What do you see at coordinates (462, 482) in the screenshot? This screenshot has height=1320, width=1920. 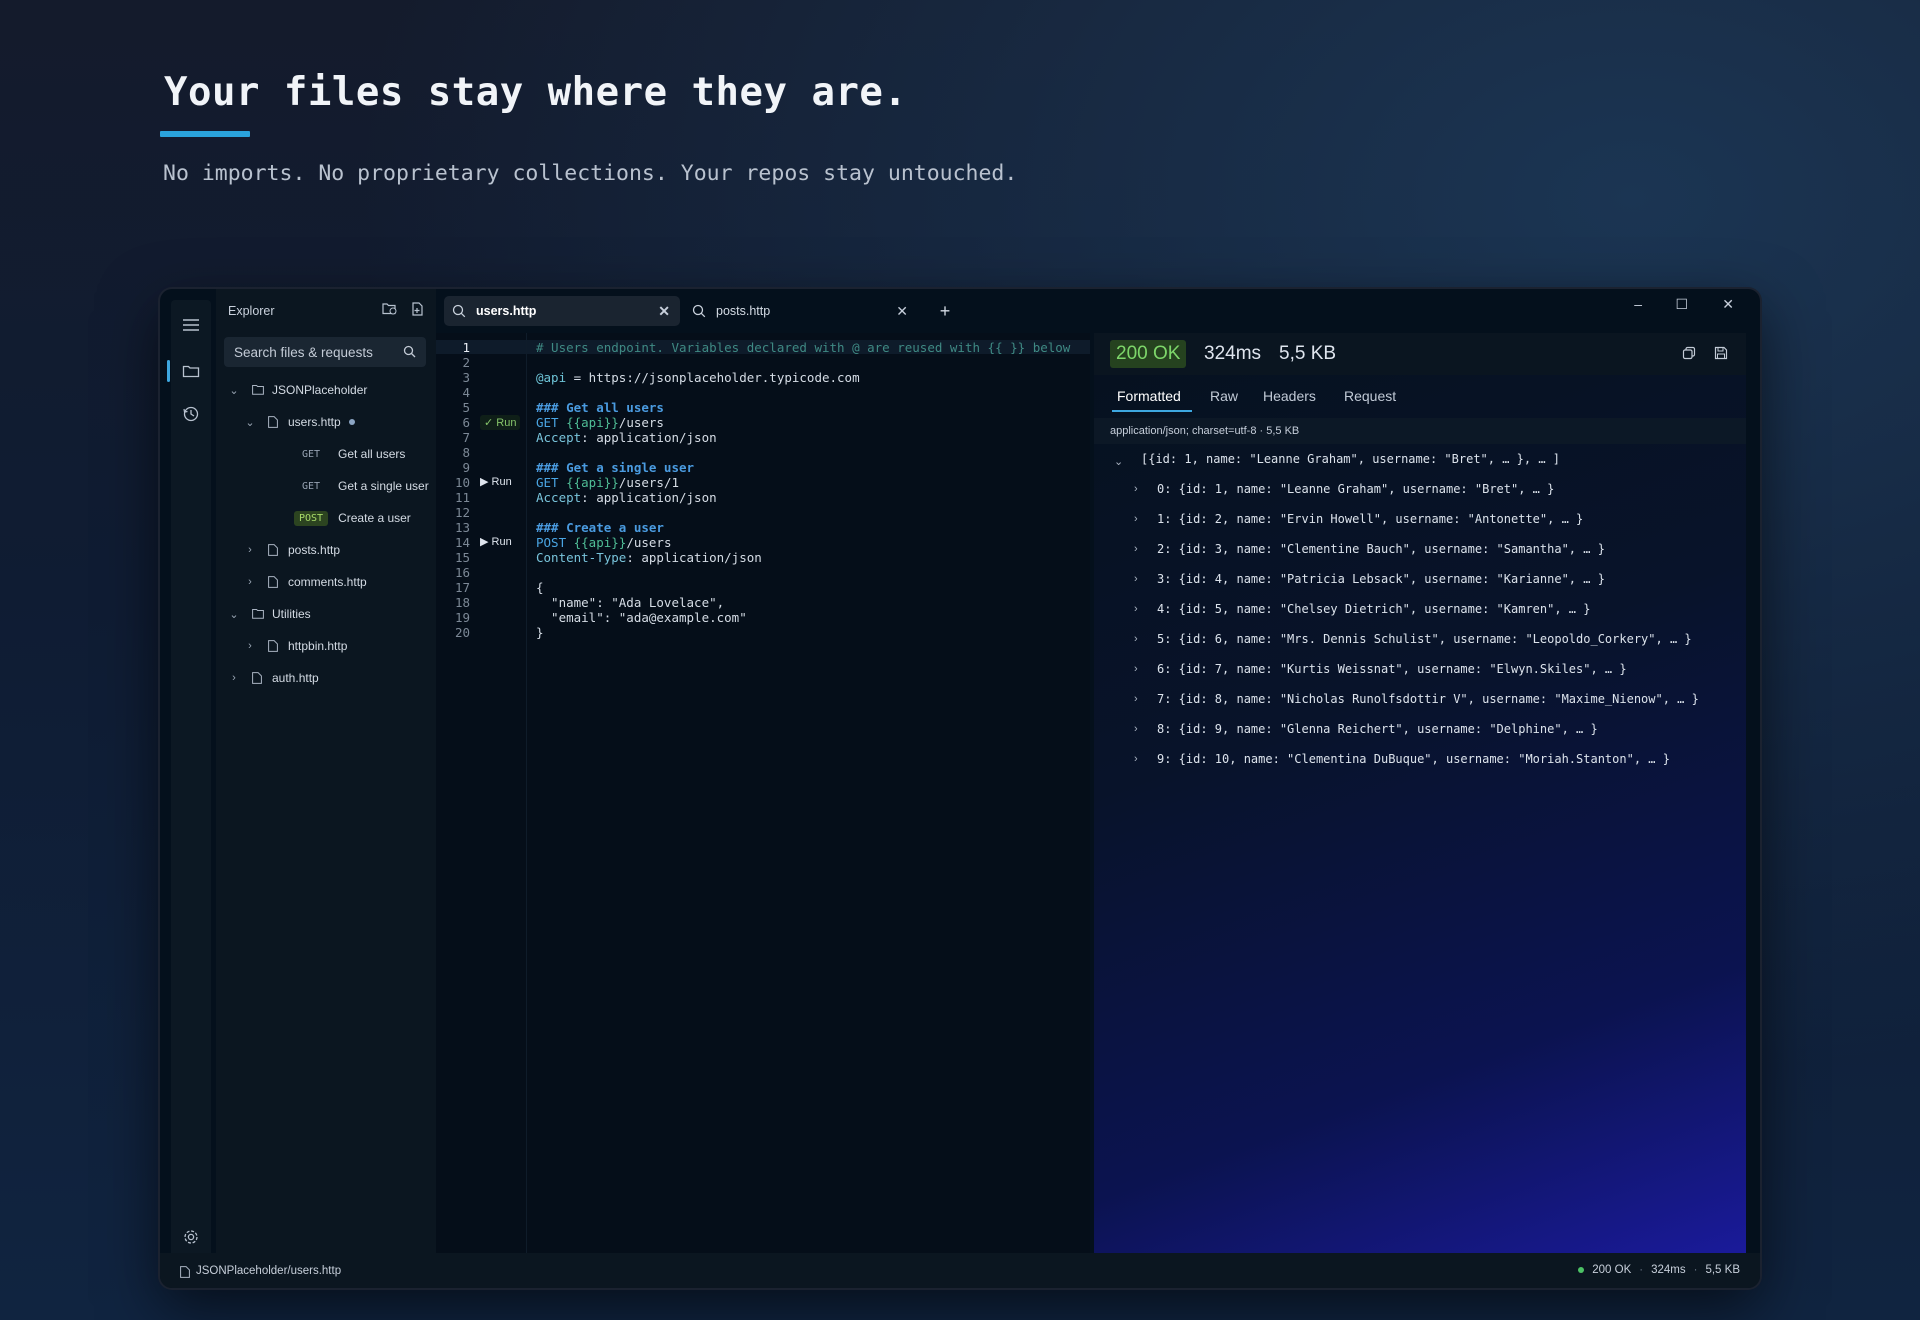 I see `line-number: 10` at bounding box center [462, 482].